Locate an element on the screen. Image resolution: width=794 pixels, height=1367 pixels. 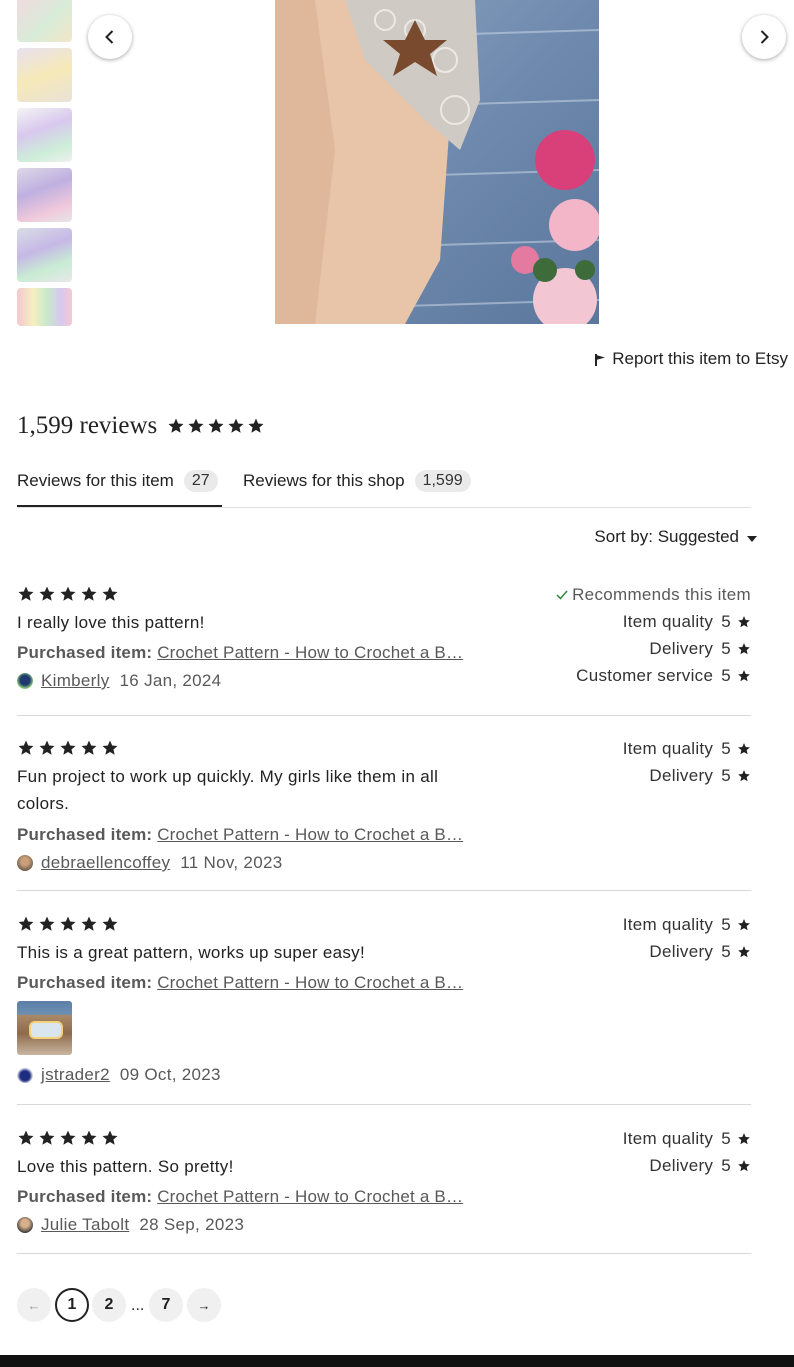
rating-row: Customer service 5 is located at coordinates (653, 675).